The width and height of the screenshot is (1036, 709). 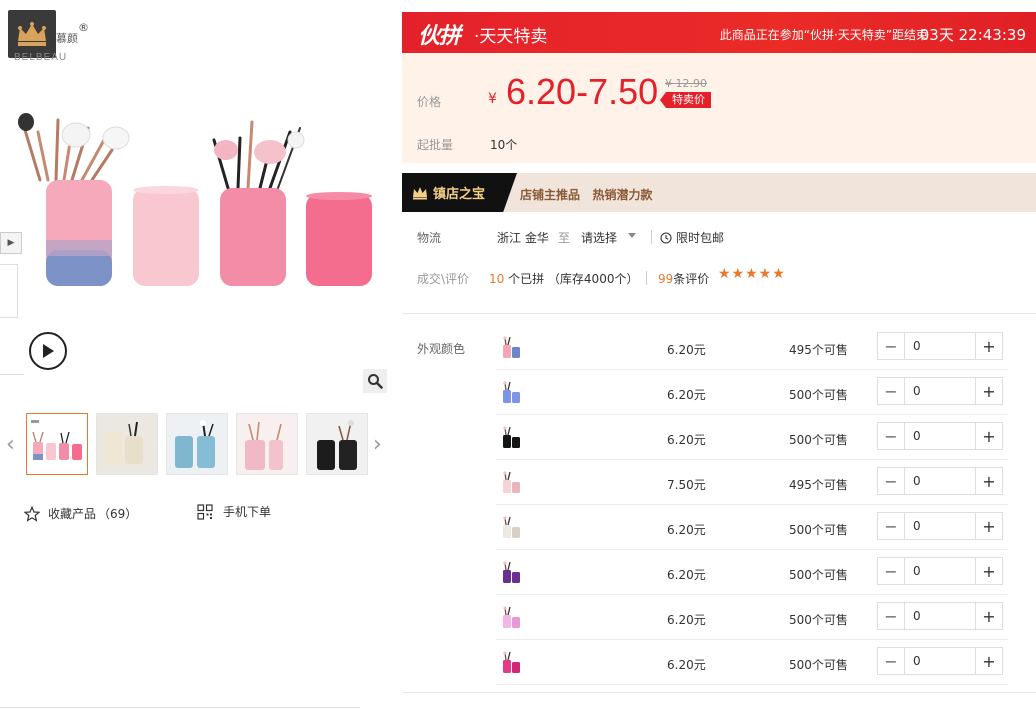 I want to click on triangle-right-icon: ▶, so click(x=11, y=243).